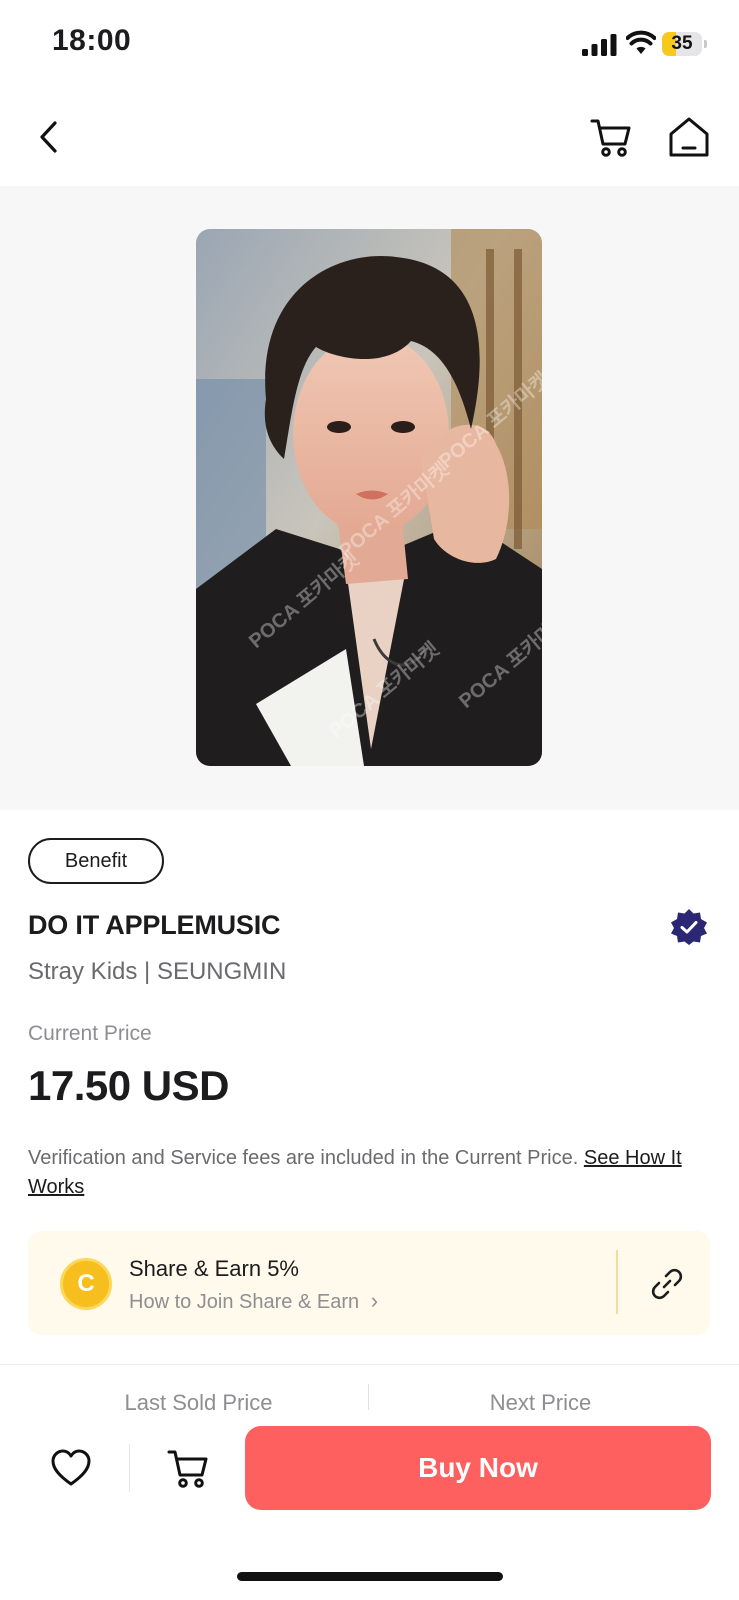 The image size is (739, 1600). I want to click on share-earn-subtitle-text: How to Join Share & Earn, so click(244, 1302).